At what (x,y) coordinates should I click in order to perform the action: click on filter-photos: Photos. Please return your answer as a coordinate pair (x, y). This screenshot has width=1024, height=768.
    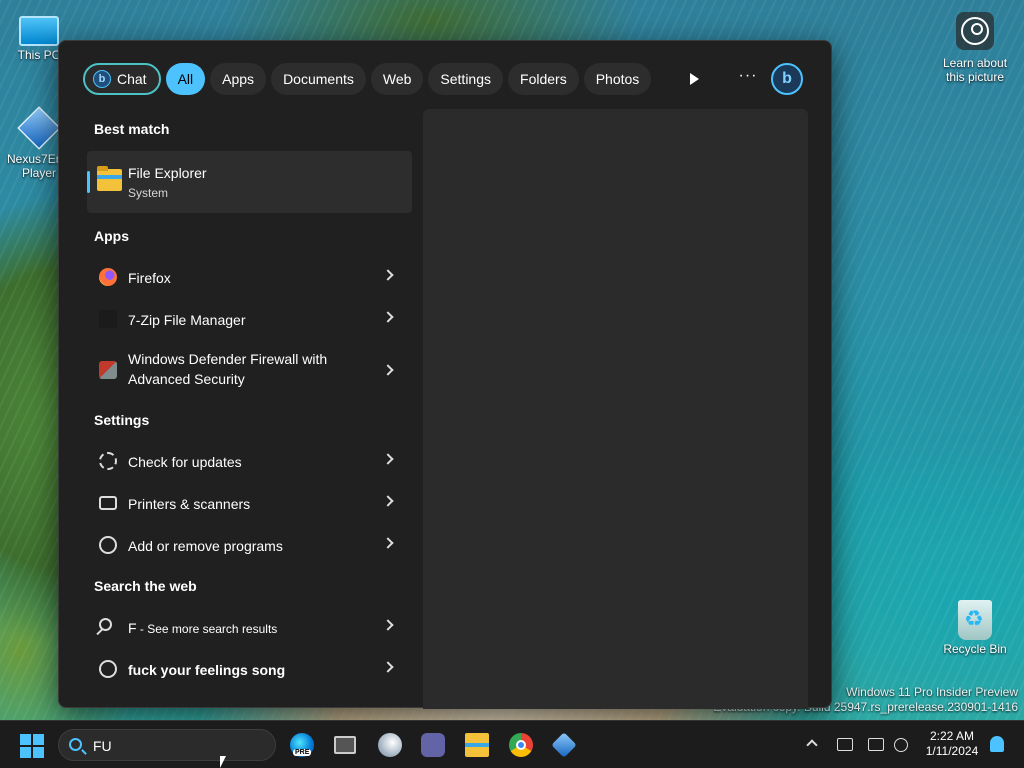
    Looking at the image, I should click on (617, 79).